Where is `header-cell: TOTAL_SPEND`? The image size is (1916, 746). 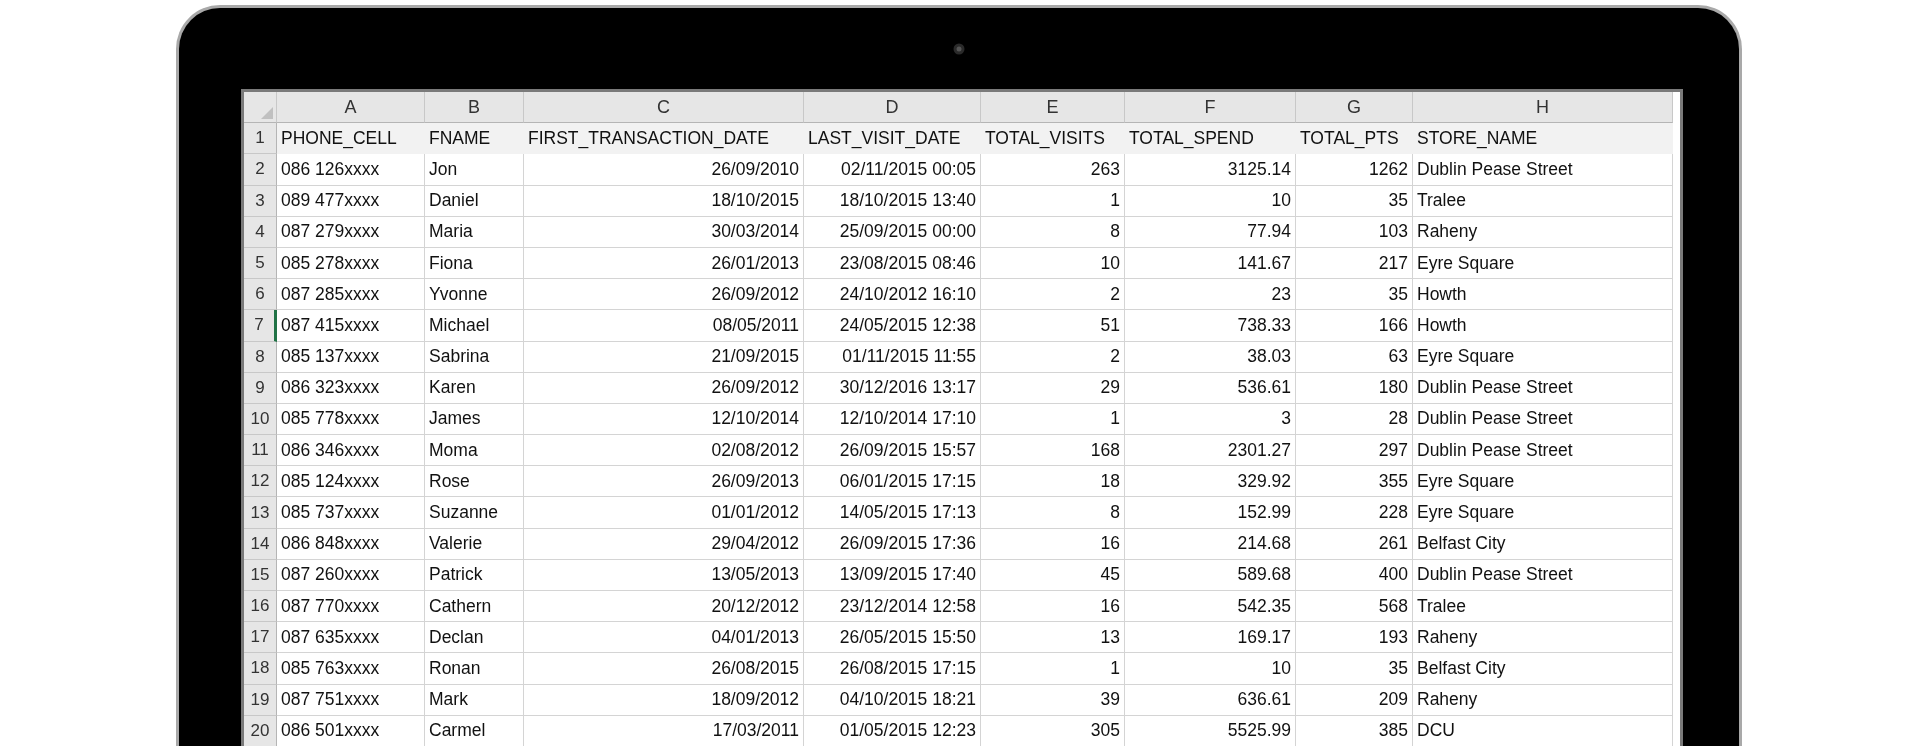
header-cell: TOTAL_SPEND is located at coordinates (1210, 139).